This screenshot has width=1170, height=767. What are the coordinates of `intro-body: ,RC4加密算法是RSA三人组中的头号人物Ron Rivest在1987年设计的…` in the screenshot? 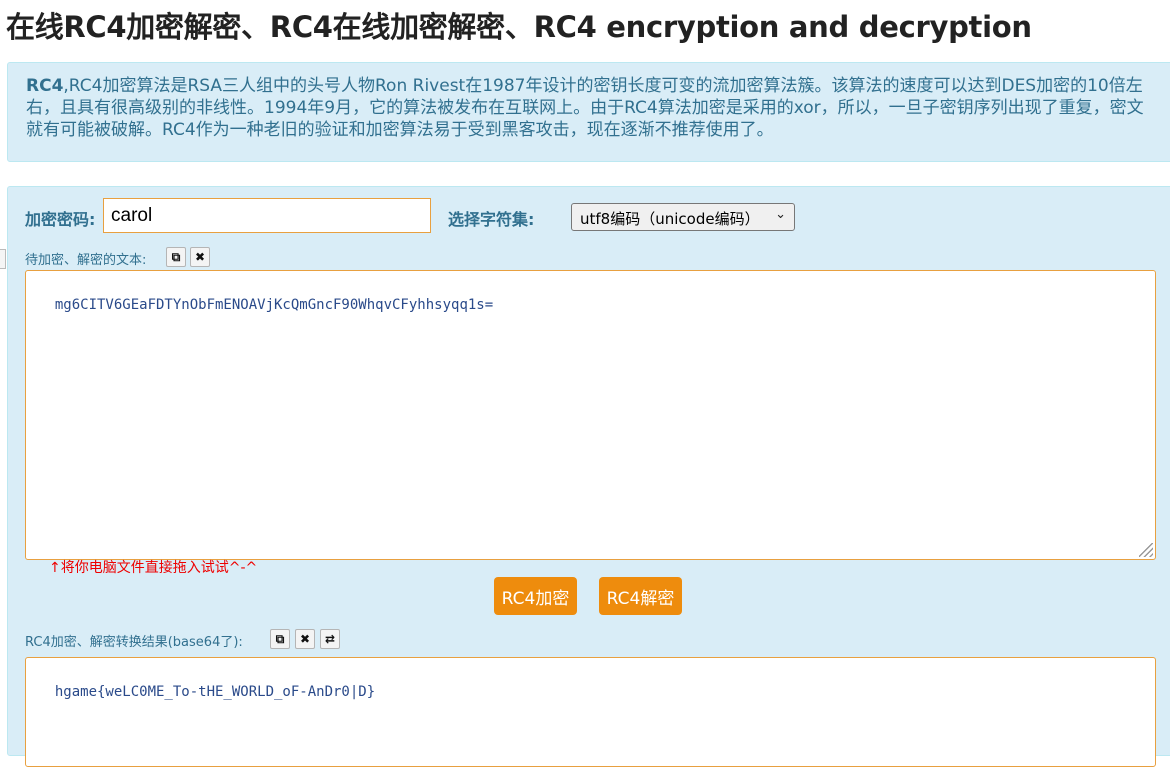 It's located at (585, 108).